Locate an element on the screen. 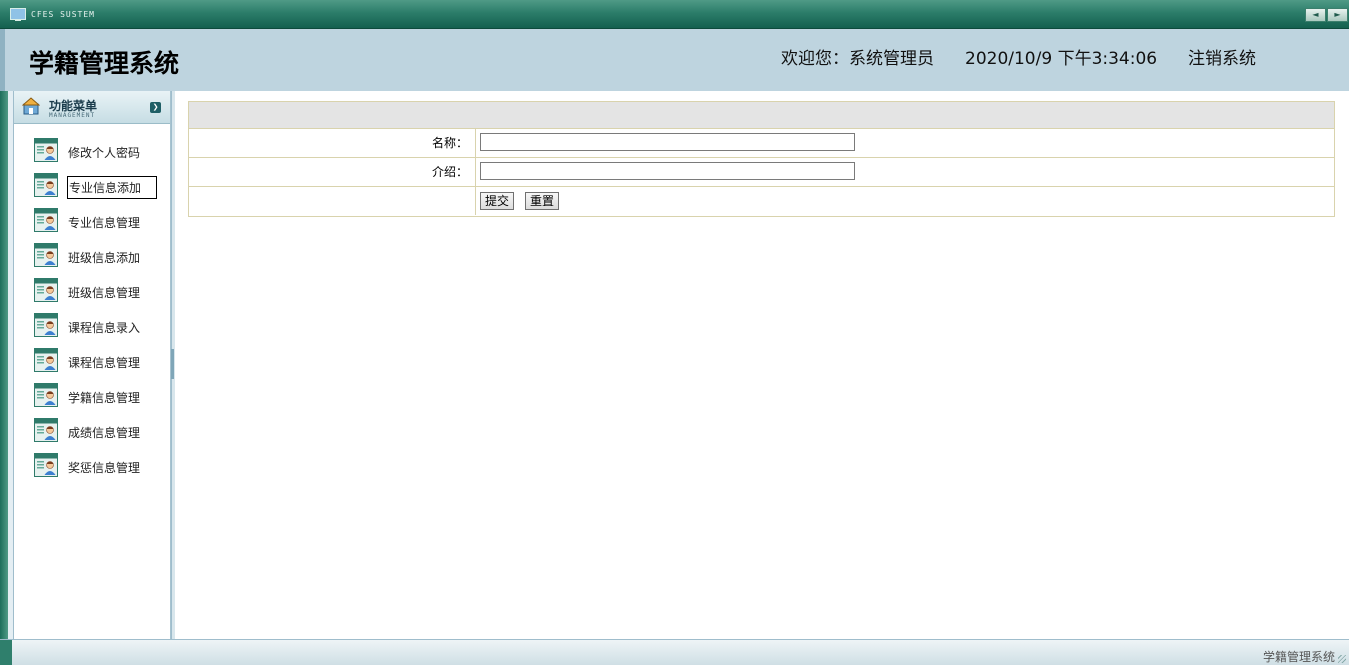 The width and height of the screenshot is (1349, 665). sidebar-item-5: 班级信息管理 is located at coordinates (102, 292).